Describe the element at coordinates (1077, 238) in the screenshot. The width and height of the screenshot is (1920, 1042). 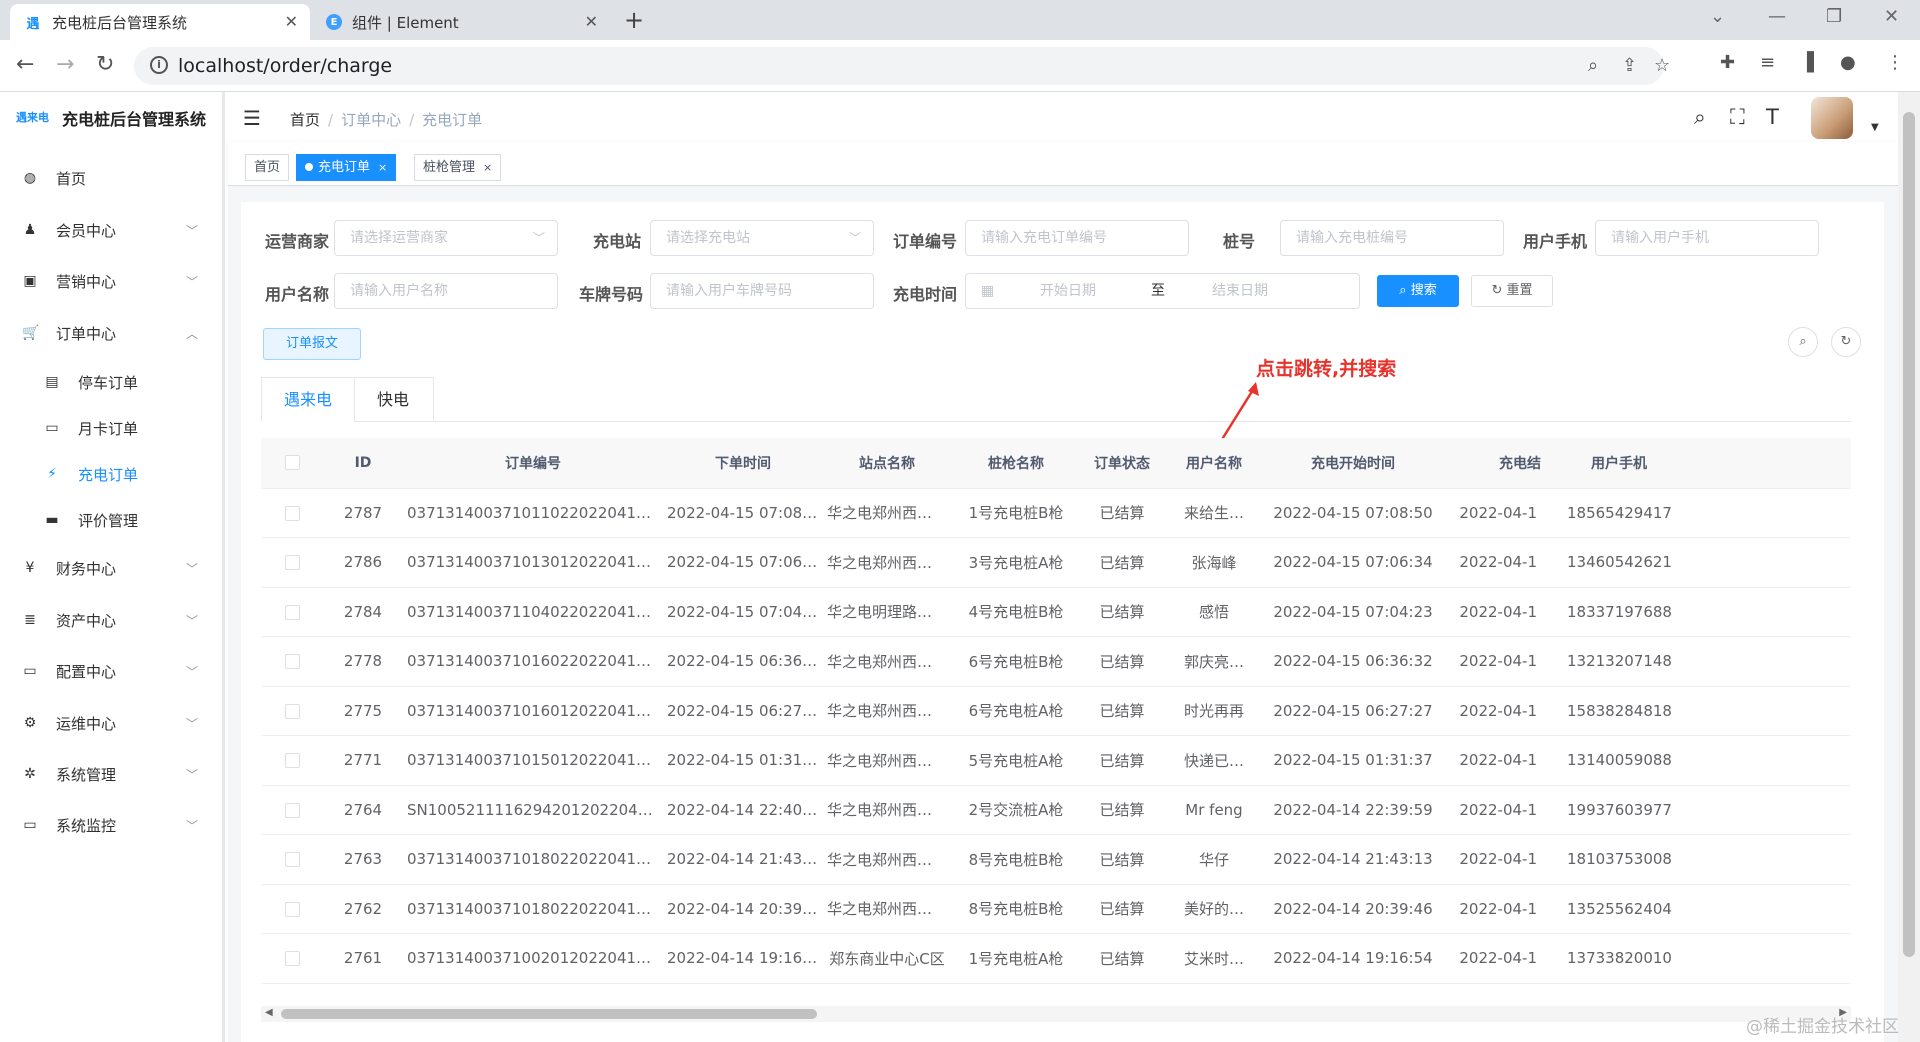
I see `order-no-input: 请输入充电订单编号` at that location.